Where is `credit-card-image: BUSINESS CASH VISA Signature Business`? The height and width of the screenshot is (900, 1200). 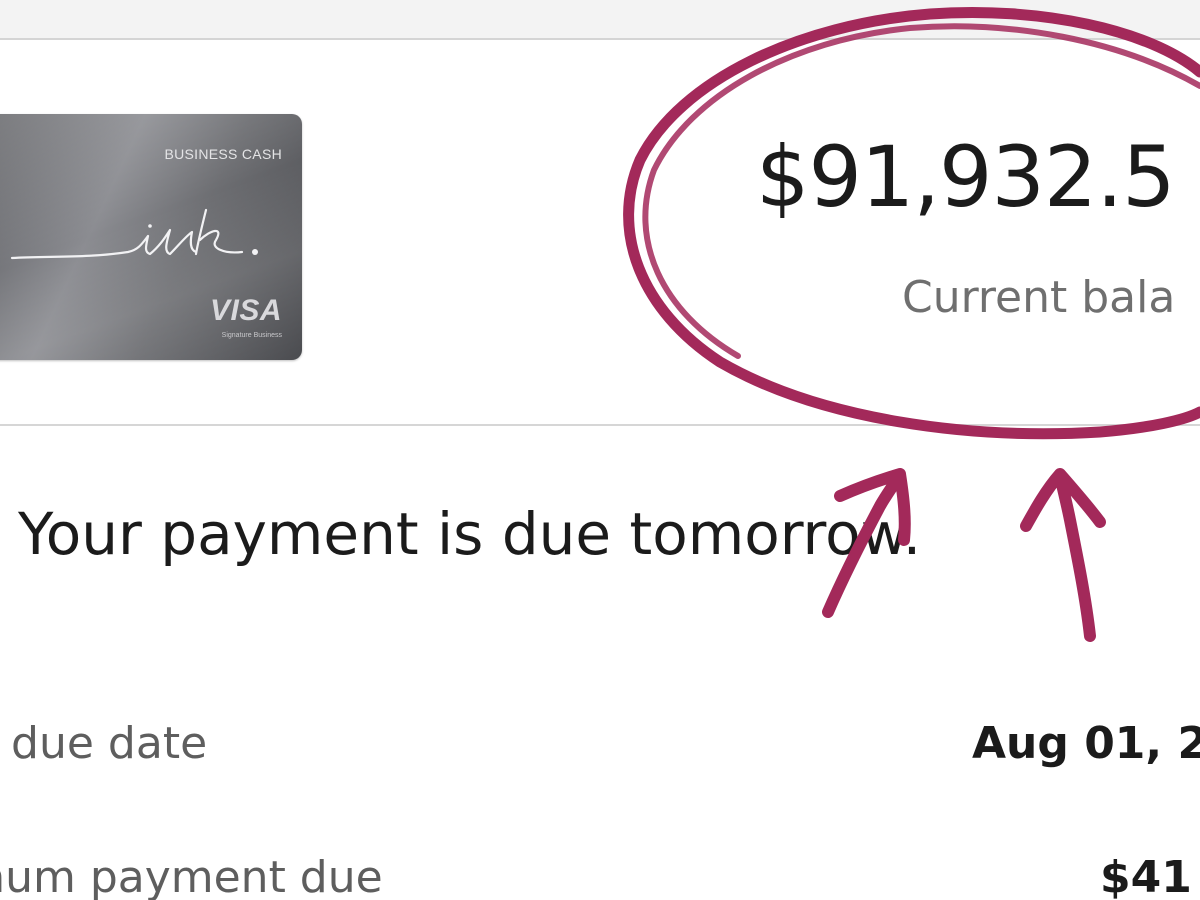
credit-card-image: BUSINESS CASH VISA Signature Business is located at coordinates (151, 237).